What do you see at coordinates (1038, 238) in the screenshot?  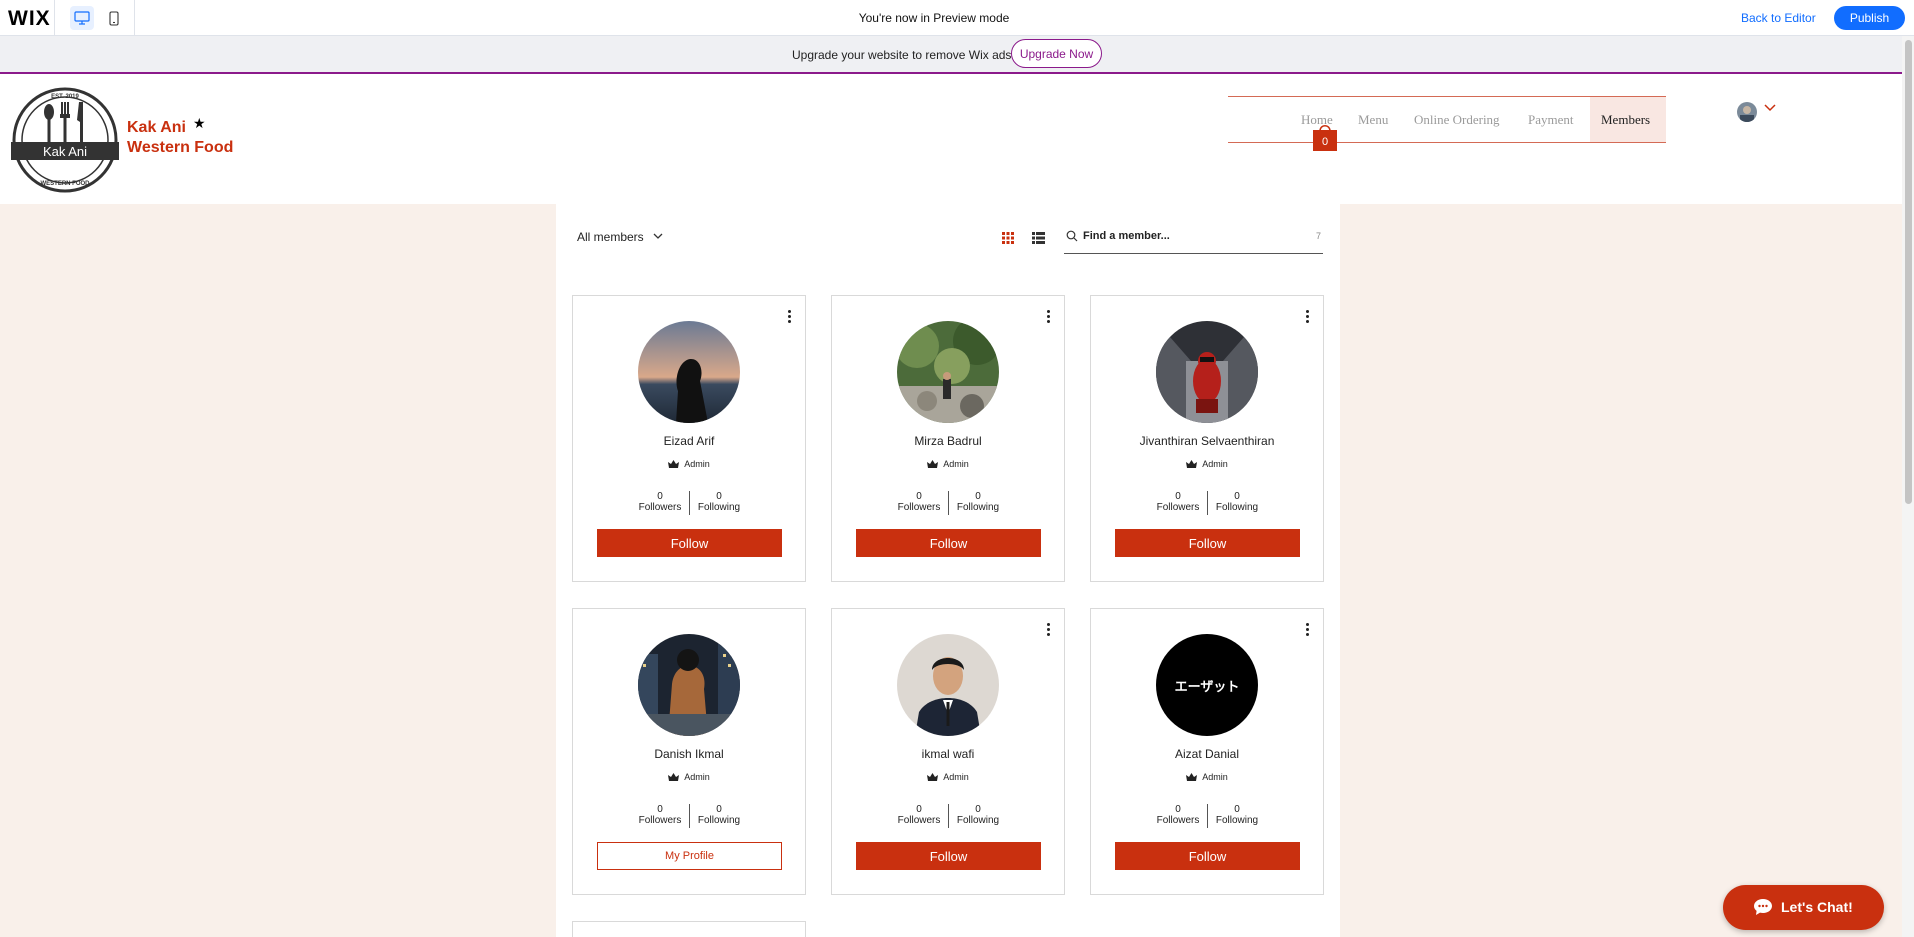 I see `list-view-icon` at bounding box center [1038, 238].